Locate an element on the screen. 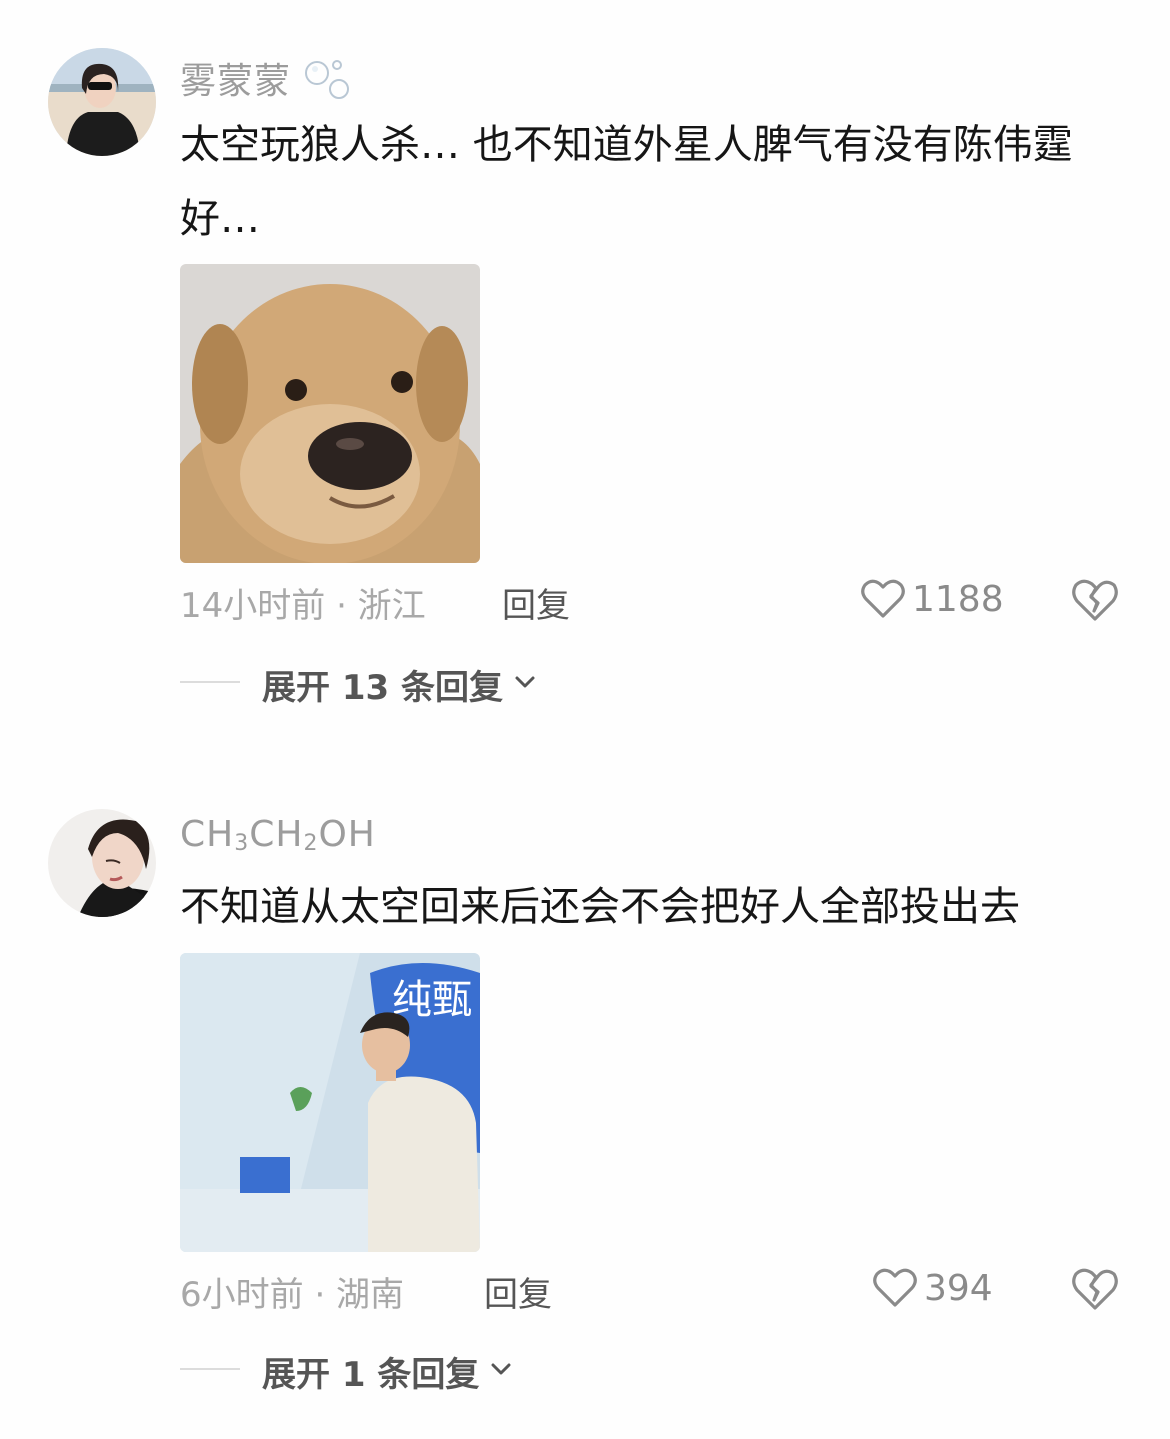 The height and width of the screenshot is (1439, 1170). heart-outline-icon is located at coordinates (895, 1288).